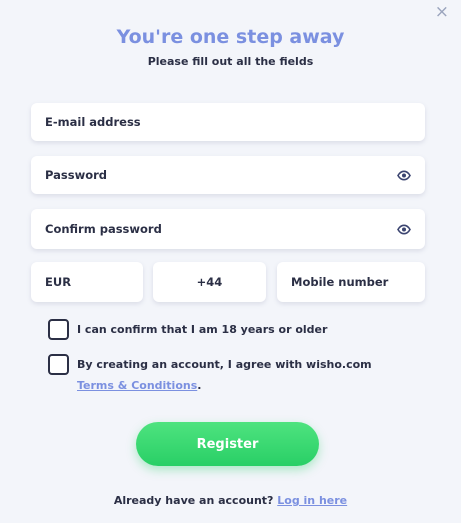 The image size is (461, 523). Describe the element at coordinates (103, 229) in the screenshot. I see `confirm-password-placeholder: Confirm password` at that location.